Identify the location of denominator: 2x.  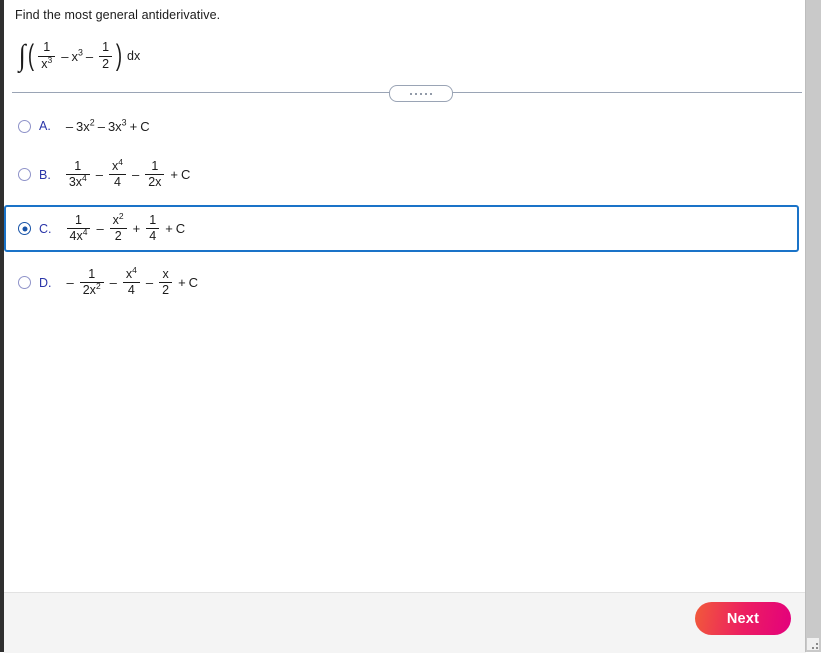
(155, 182).